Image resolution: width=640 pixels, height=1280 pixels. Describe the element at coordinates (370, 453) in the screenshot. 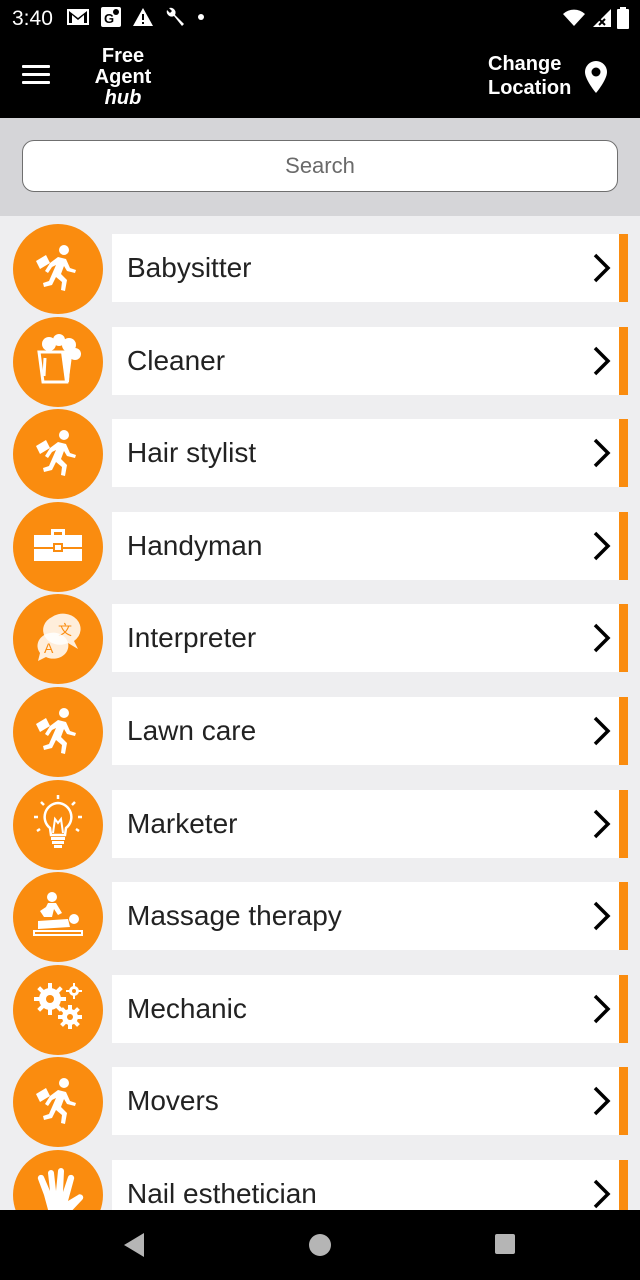

I see `category-card: Hair stylist` at that location.